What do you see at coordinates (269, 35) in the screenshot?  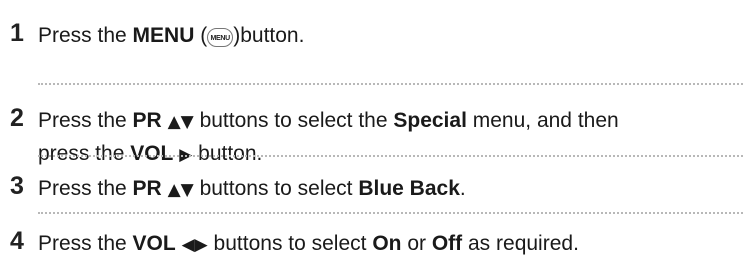 I see `text-run: )button.` at bounding box center [269, 35].